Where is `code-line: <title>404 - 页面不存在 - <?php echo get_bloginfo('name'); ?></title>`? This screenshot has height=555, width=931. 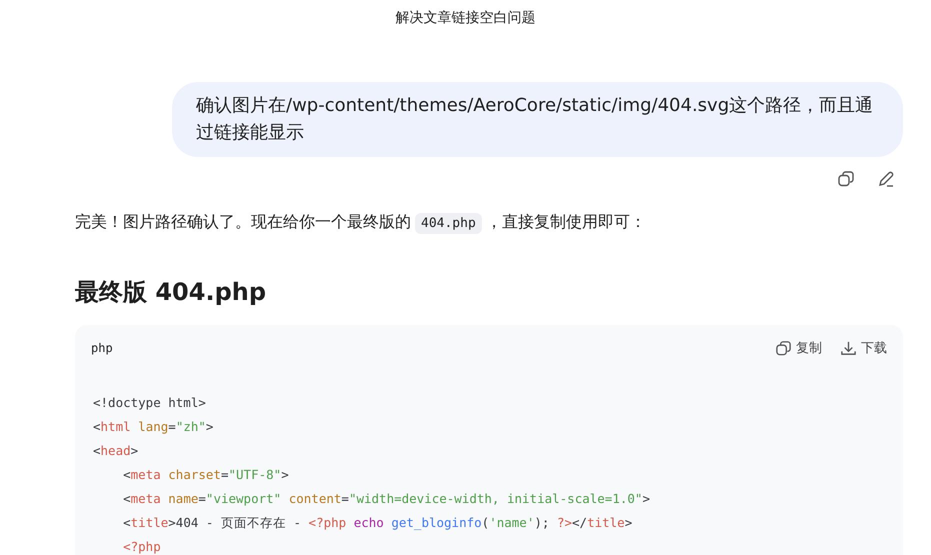 code-line: <title>404 - 页面不存在 - <?php echo get_bloginfo('name'); ?></title> is located at coordinates (378, 523).